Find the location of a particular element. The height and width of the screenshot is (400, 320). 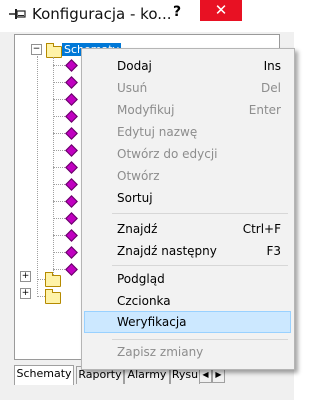

folder-open-icon is located at coordinates (54, 50).